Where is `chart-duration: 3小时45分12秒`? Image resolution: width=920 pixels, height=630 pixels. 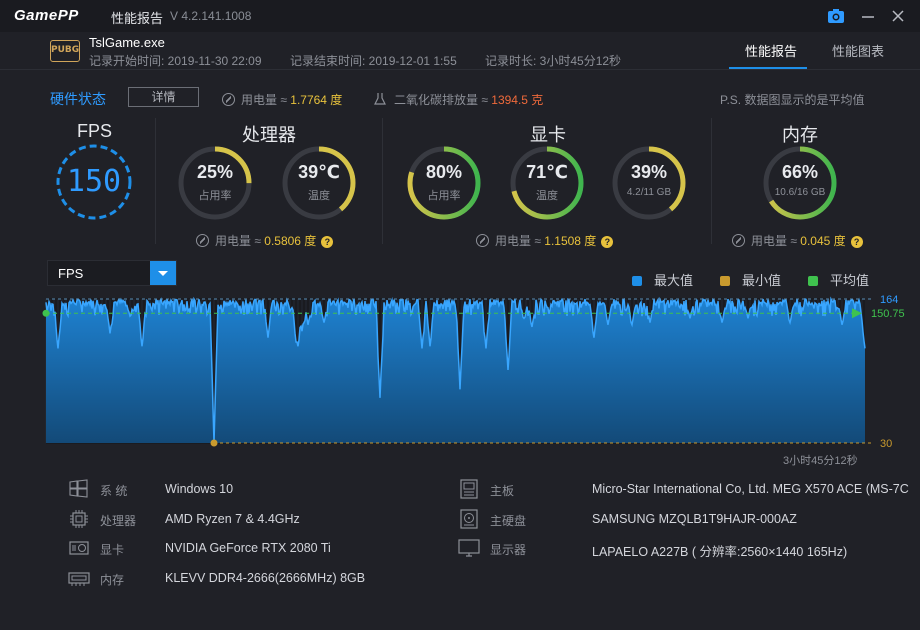
chart-duration: 3小时45分12秒 is located at coordinates (820, 461).